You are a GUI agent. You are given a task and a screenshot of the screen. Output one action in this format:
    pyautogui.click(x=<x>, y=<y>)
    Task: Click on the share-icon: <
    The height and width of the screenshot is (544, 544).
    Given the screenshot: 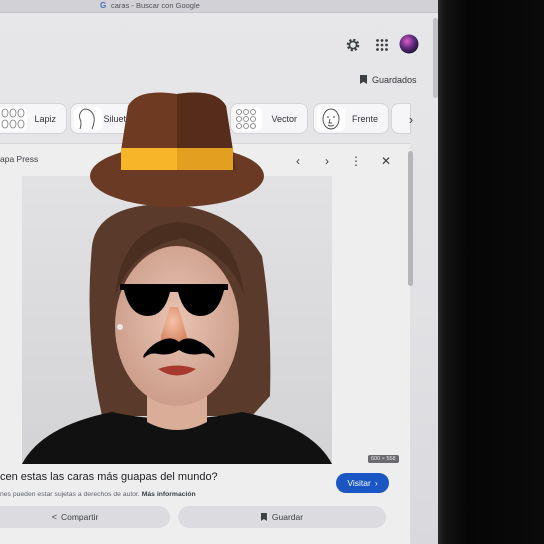 What is the action you would take?
    pyautogui.click(x=54, y=517)
    